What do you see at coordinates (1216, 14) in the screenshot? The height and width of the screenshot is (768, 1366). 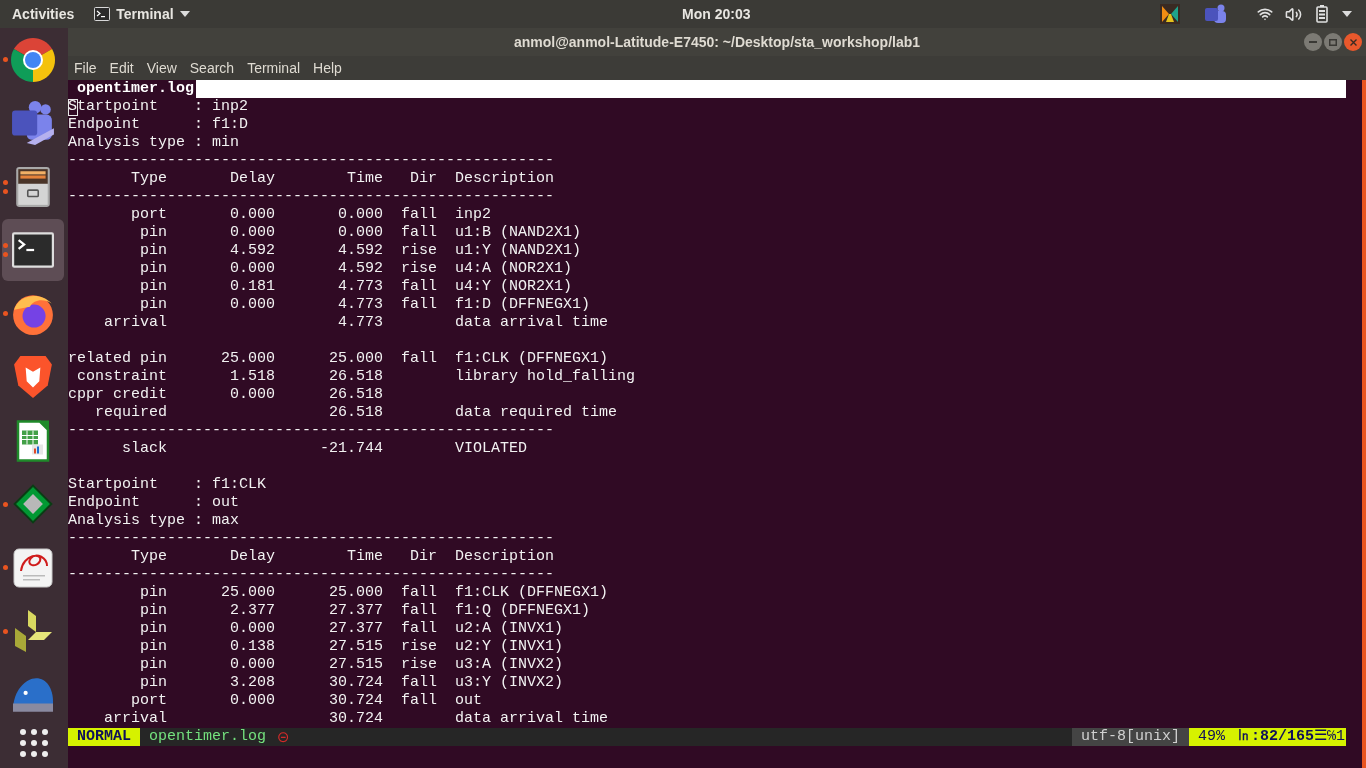 I see `people-tile-icon` at bounding box center [1216, 14].